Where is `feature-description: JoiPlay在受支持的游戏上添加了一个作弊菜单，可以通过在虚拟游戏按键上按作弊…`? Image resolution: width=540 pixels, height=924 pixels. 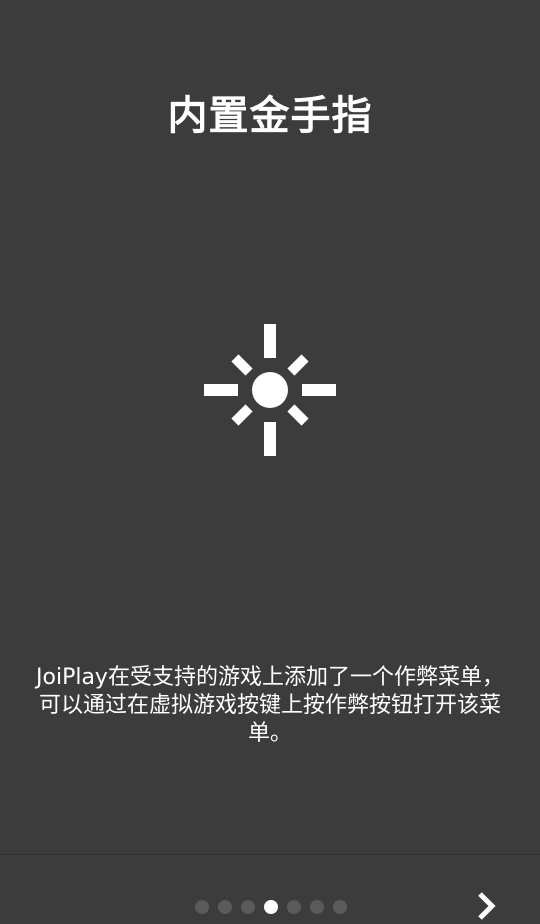 feature-description: JoiPlay在受支持的游戏上添加了一个作弊菜单，可以通过在虚拟游戏按键上按作弊… is located at coordinates (270, 705).